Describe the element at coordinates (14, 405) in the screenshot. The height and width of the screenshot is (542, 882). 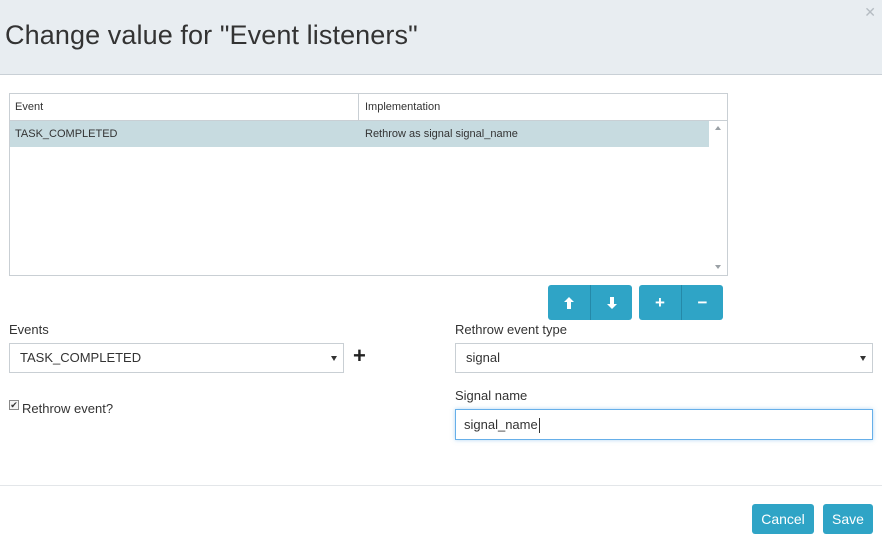
I see `rethrow-checkbox: ✔` at that location.